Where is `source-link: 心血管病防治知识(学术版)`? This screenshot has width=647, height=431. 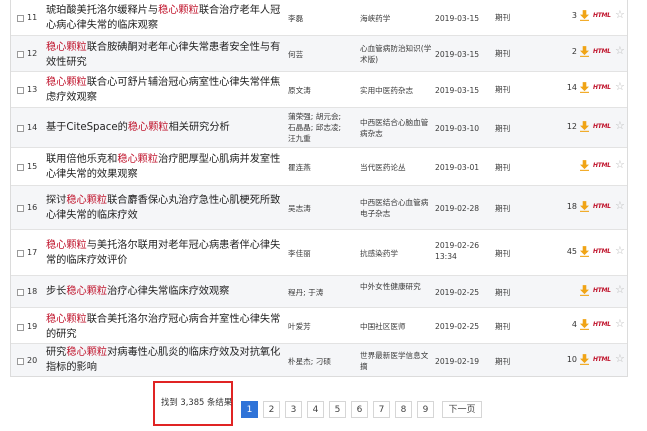
source-link: 心血管病防治知识(学术版) is located at coordinates (396, 54).